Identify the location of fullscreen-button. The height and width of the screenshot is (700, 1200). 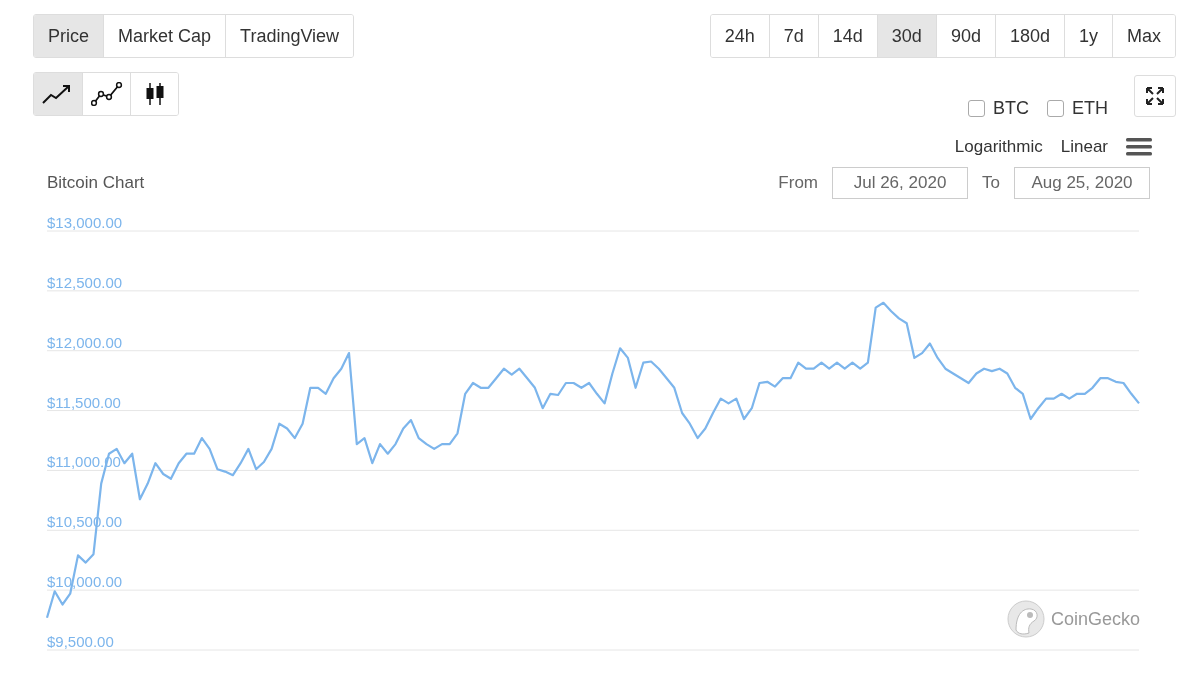
(1155, 95).